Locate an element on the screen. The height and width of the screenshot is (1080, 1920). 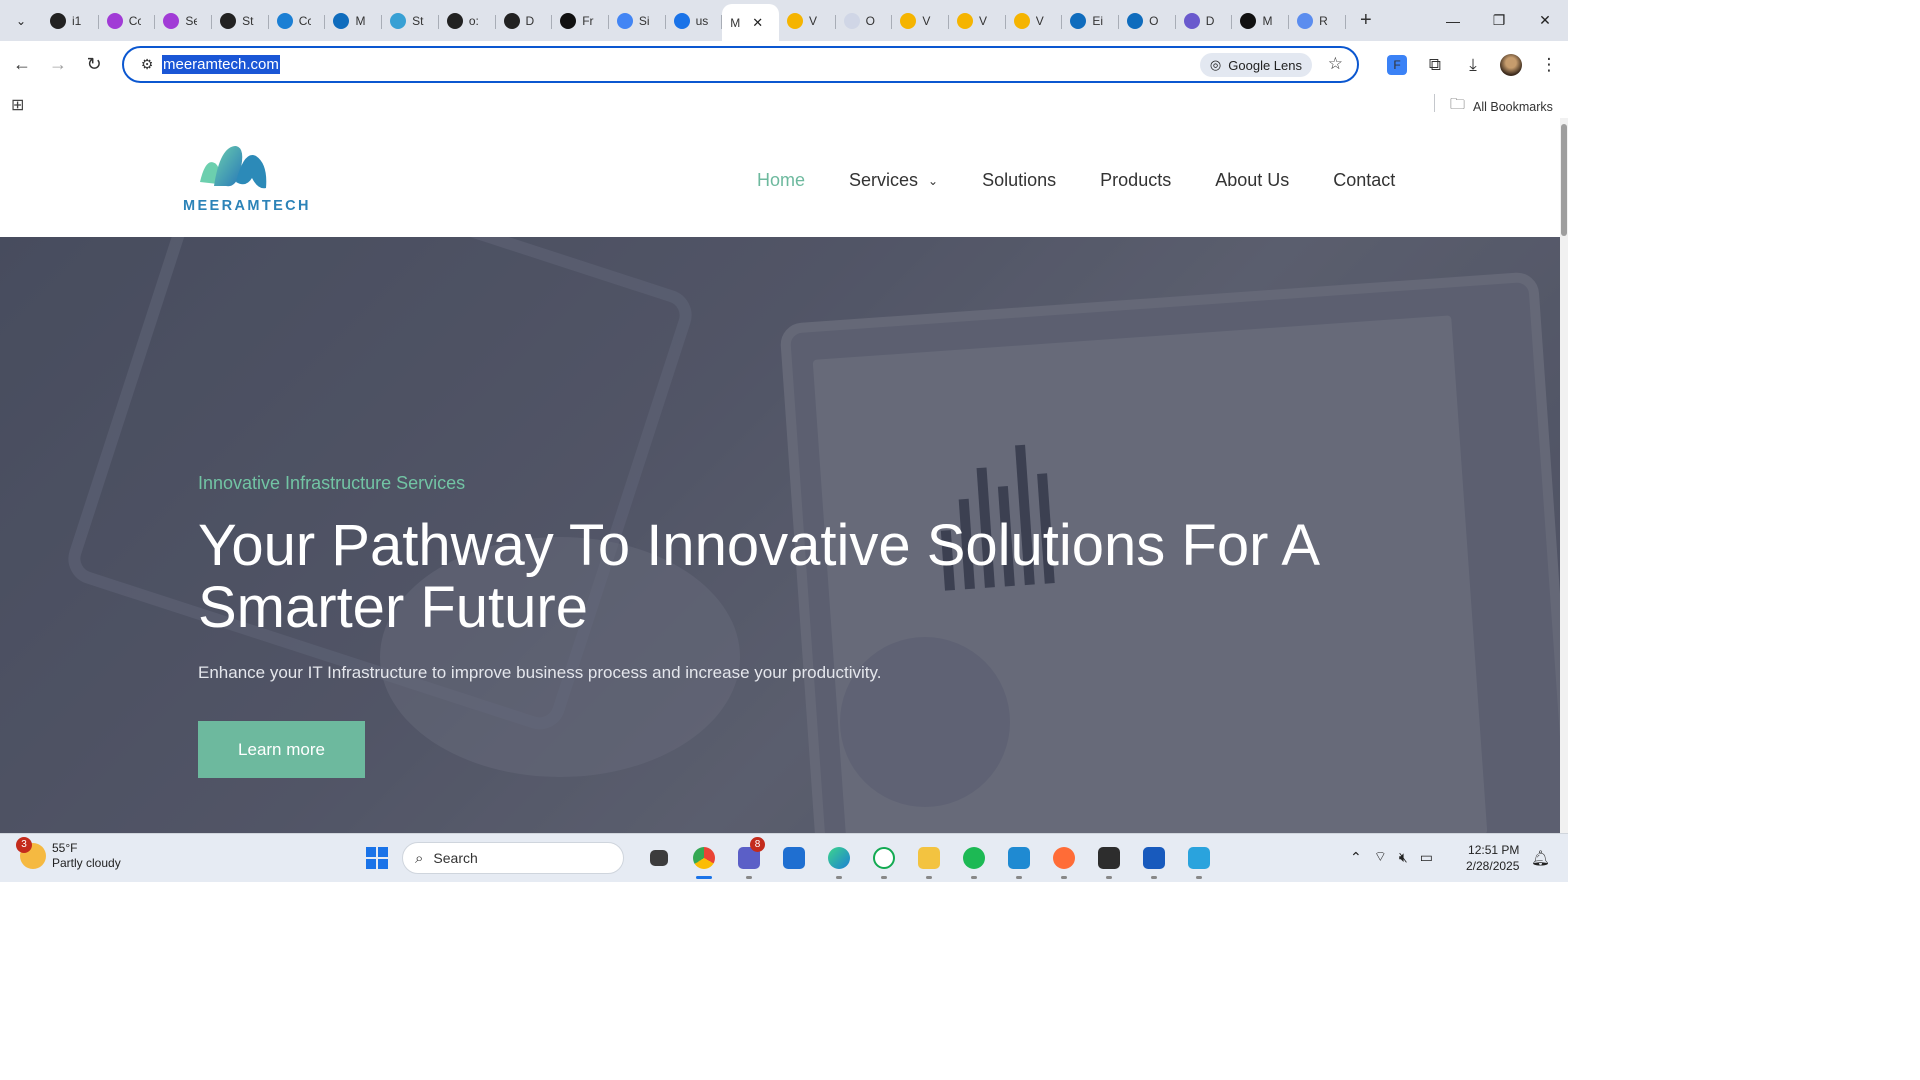
taskbar-apps: ⌕ Search 8 is located at coordinates (790, 858).